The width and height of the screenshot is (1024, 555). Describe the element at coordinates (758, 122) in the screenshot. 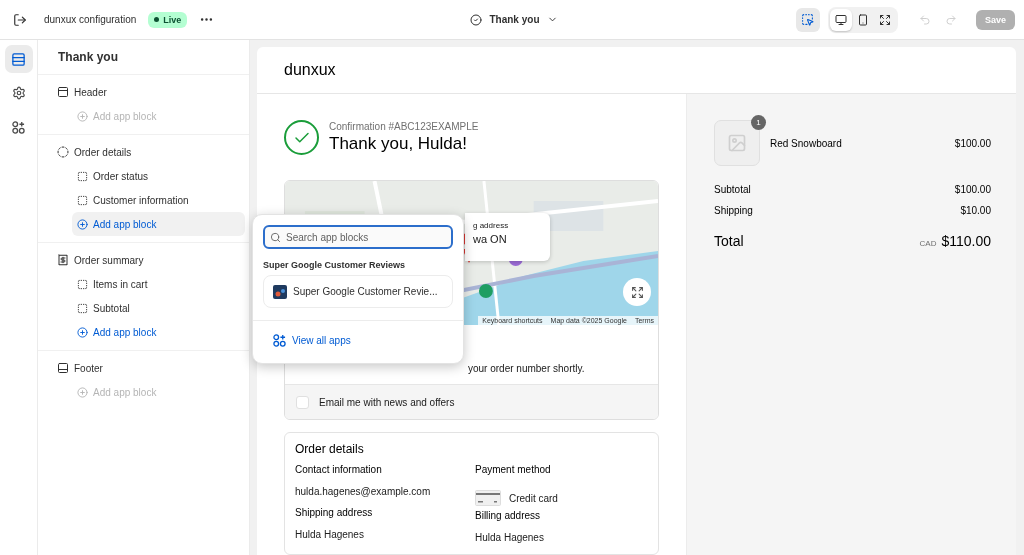

I see `quantity-badge: 1` at that location.